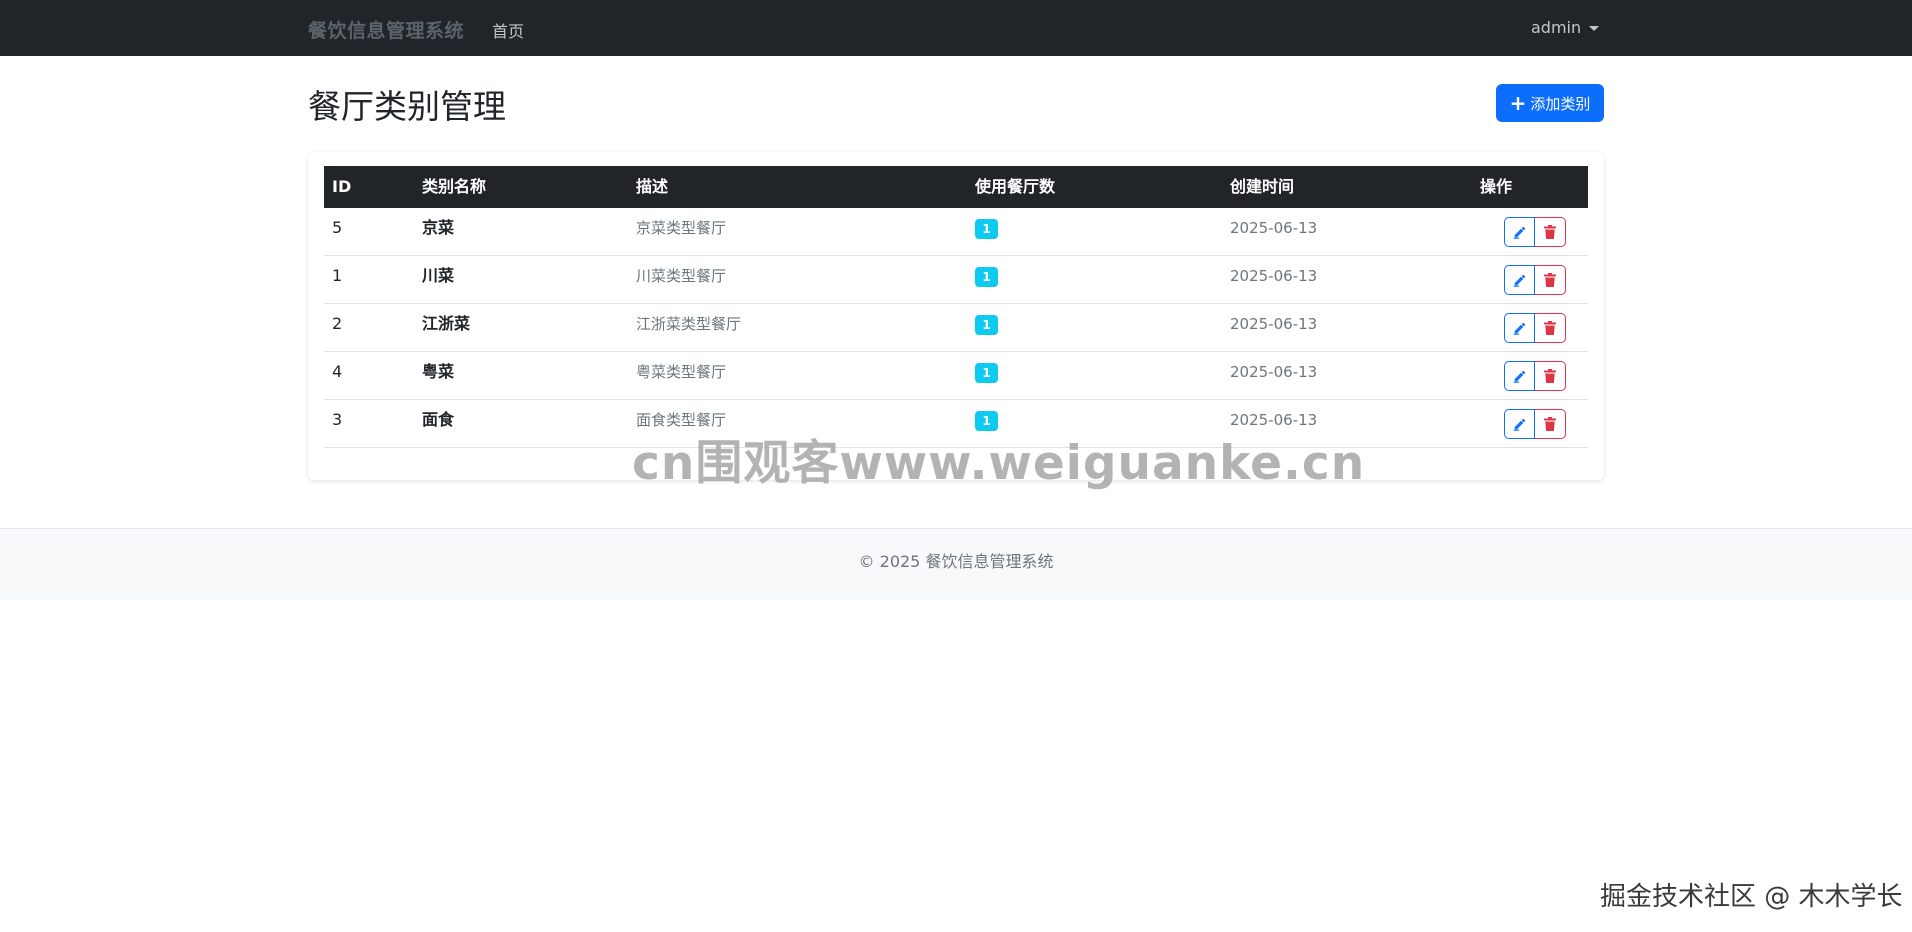  Describe the element at coordinates (956, 280) in the screenshot. I see `table-row: 1 川菜 川菜类型餐厅 1 2025-06-13` at that location.